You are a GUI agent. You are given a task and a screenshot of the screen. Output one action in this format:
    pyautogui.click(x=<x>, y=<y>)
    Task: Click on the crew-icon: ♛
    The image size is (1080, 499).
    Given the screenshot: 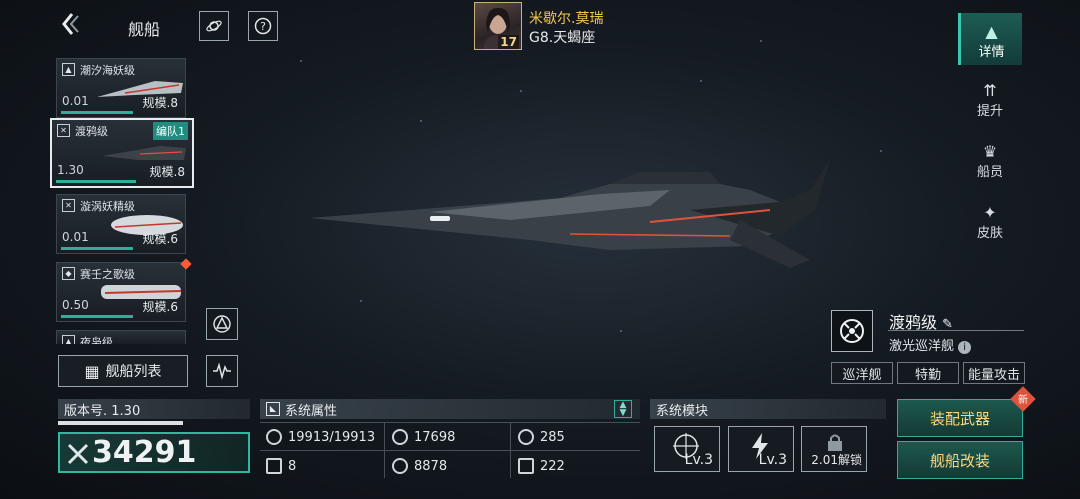 What is the action you would take?
    pyautogui.click(x=990, y=151)
    